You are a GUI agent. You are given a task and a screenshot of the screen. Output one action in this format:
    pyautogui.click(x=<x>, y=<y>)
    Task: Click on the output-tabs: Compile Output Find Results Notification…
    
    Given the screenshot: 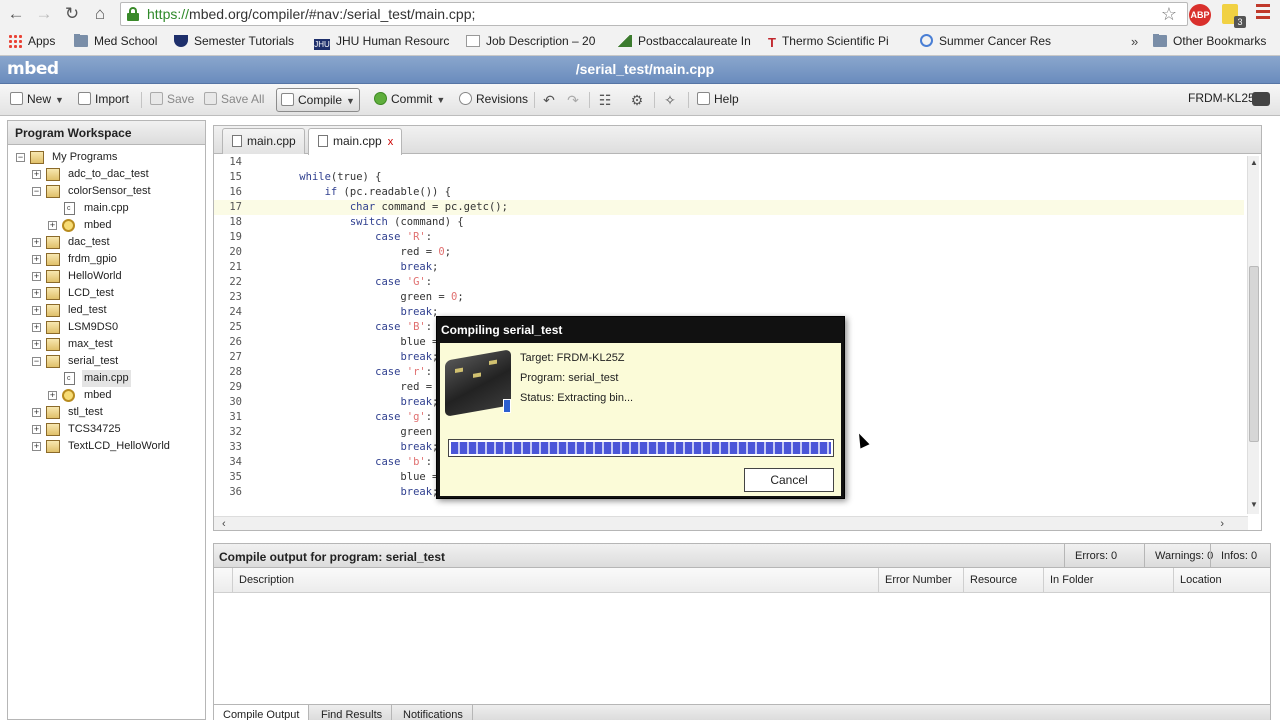 What is the action you would take?
    pyautogui.click(x=742, y=712)
    